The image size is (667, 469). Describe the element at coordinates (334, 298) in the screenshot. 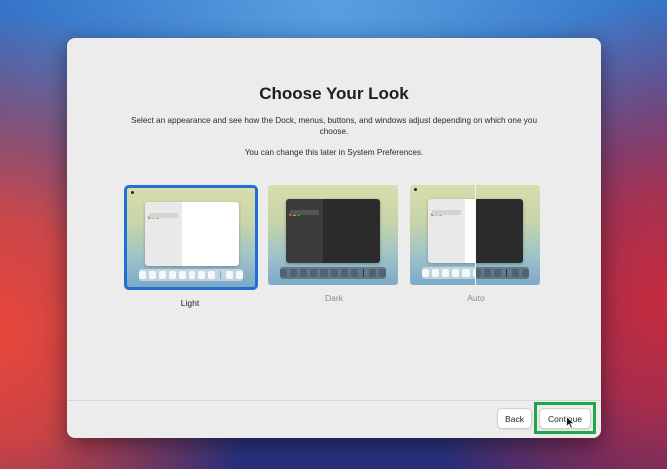

I see `appearance-label-dark: Dark` at that location.